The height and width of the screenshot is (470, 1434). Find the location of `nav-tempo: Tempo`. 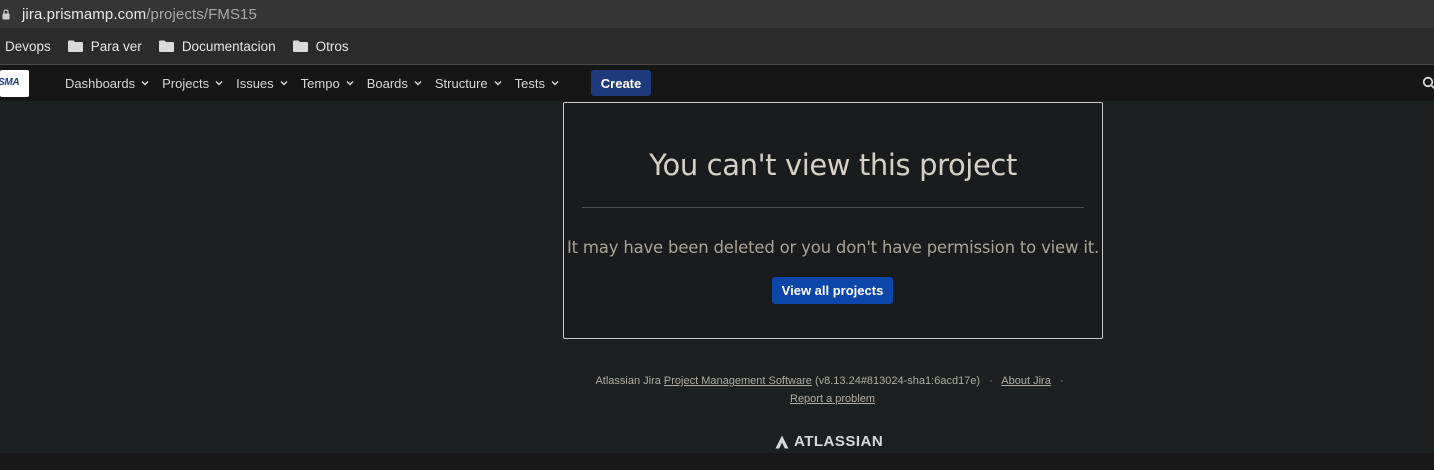

nav-tempo: Tempo is located at coordinates (327, 83).